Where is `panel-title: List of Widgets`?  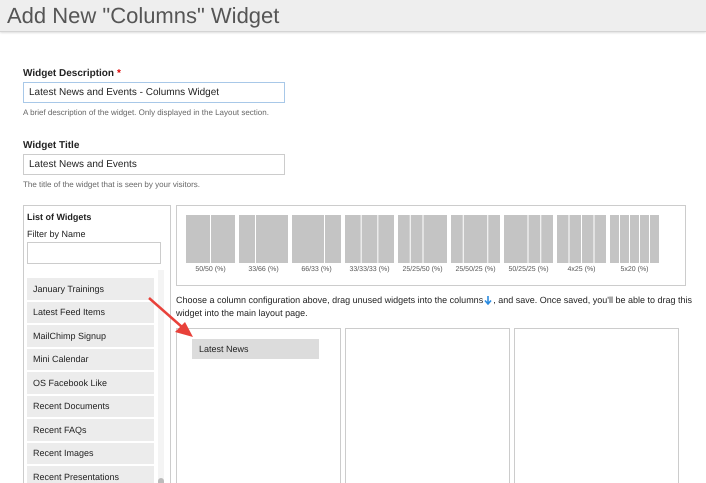 panel-title: List of Widgets is located at coordinates (59, 217).